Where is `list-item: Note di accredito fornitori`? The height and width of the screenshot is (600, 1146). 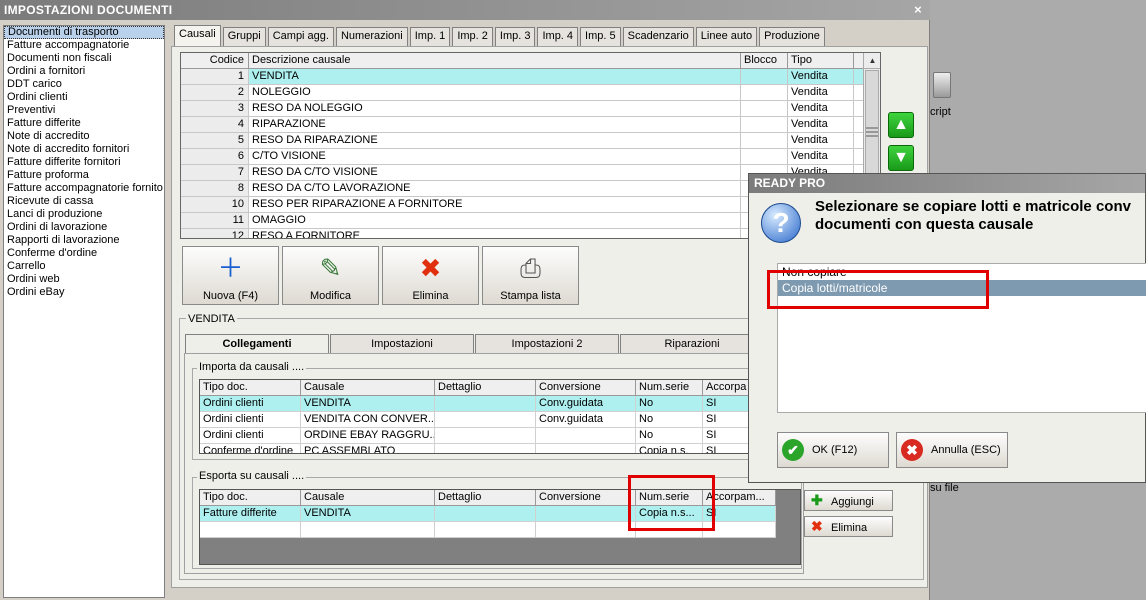 list-item: Note di accredito fornitori is located at coordinates (84, 149).